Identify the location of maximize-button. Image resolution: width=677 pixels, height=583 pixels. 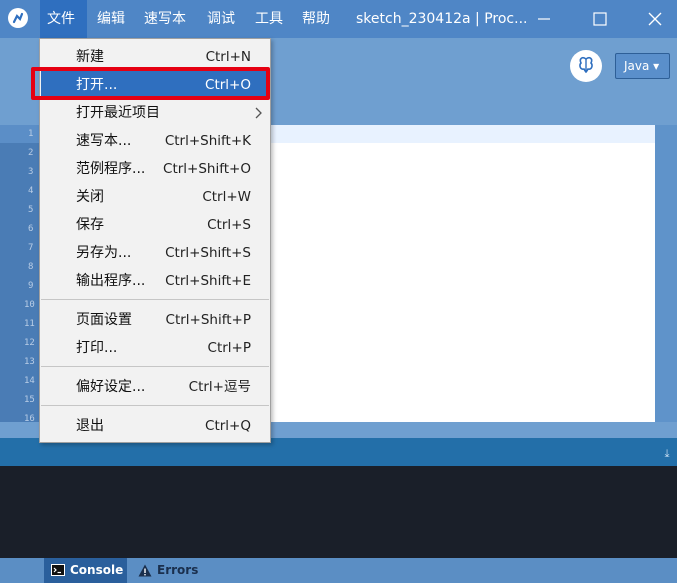
(600, 19).